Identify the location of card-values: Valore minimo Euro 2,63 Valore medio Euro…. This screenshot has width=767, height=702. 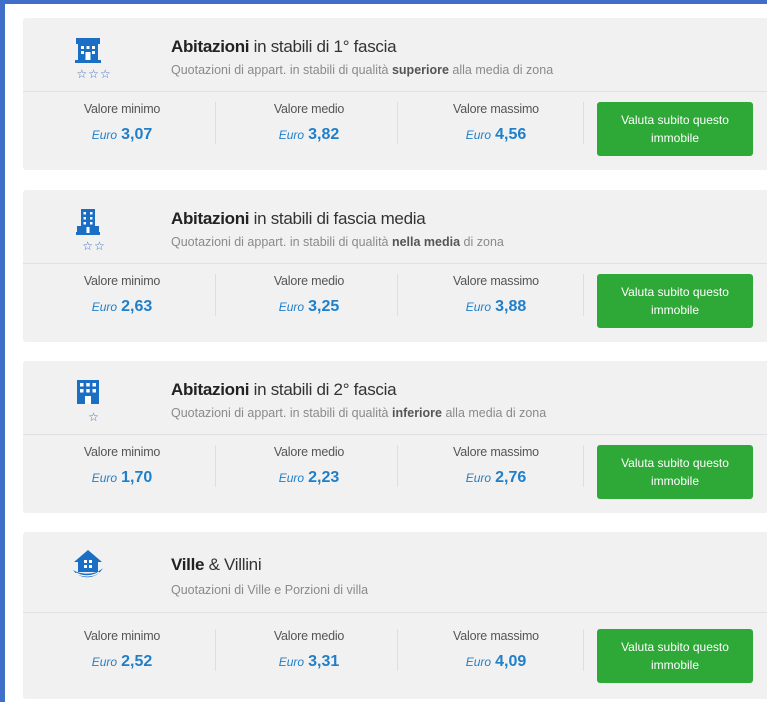
(395, 303).